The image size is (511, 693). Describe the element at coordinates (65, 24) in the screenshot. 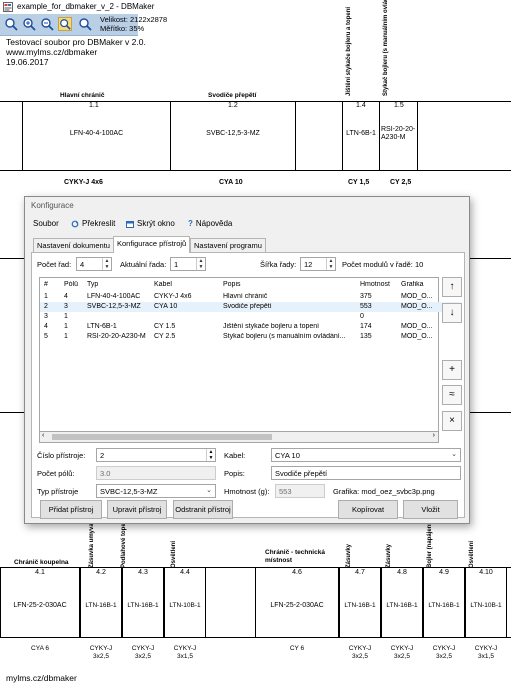

I see `zoom-actual-icon` at that location.